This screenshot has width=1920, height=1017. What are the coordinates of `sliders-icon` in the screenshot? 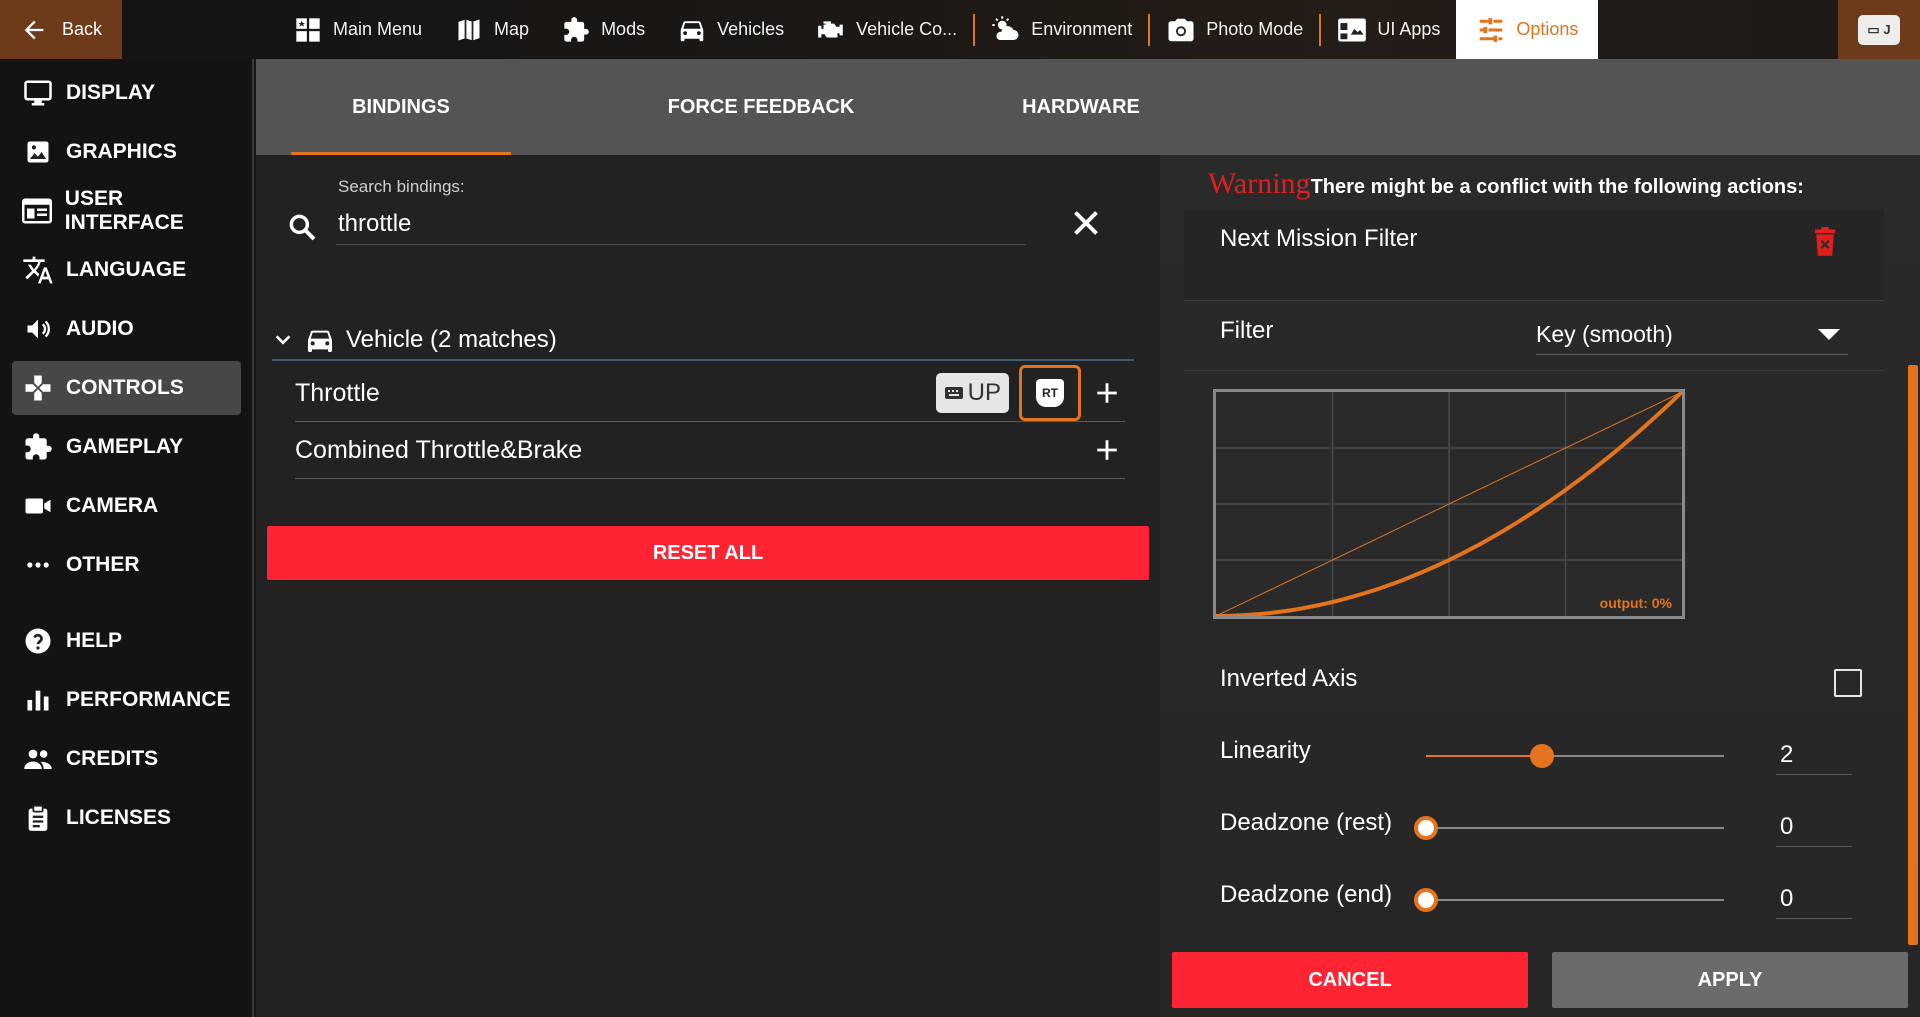 It's located at (1491, 30).